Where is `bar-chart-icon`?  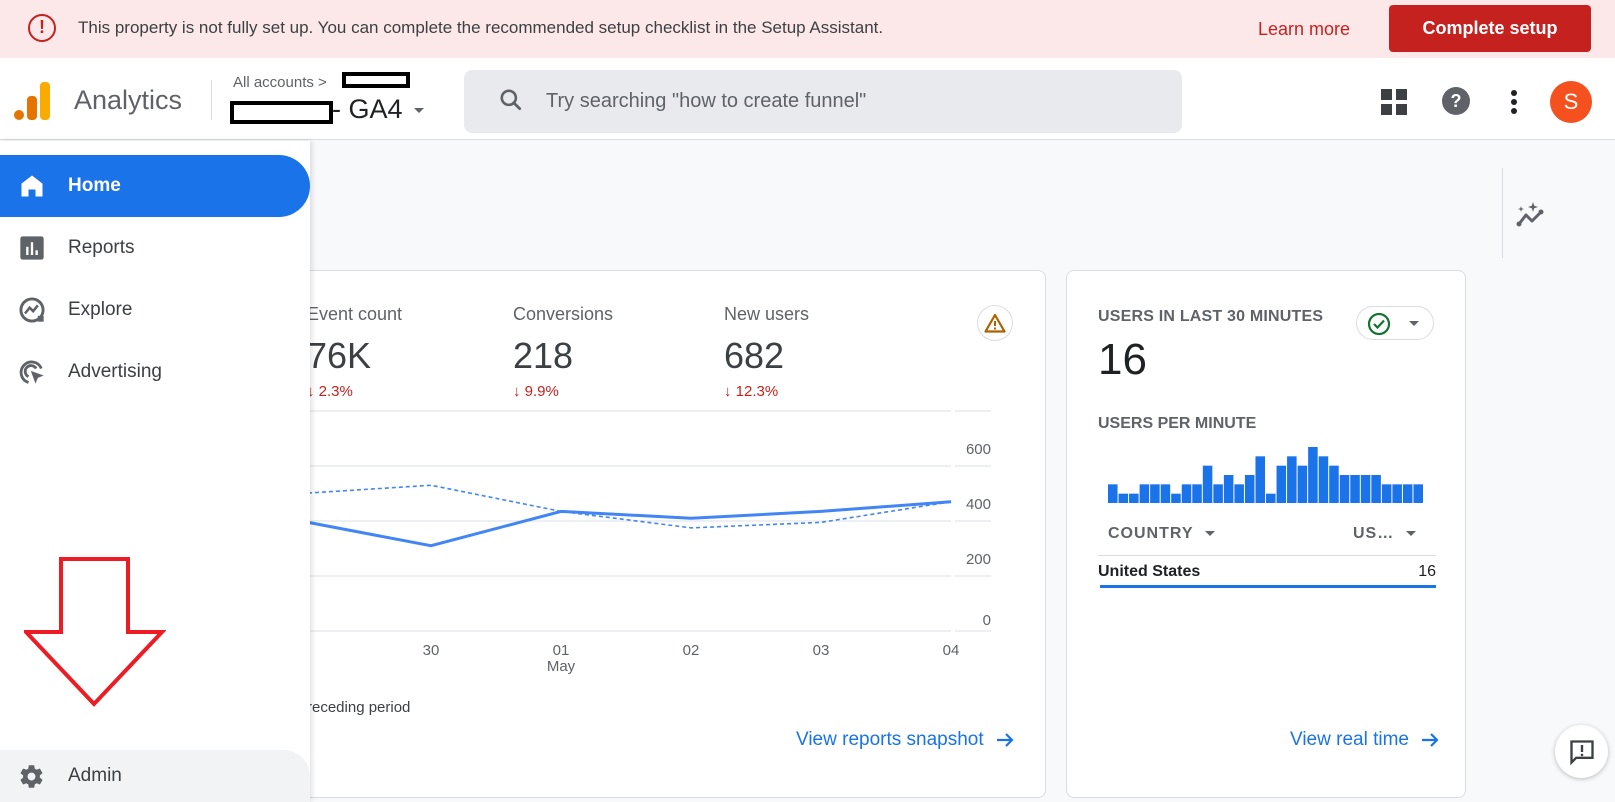
bar-chart-icon is located at coordinates (32, 248).